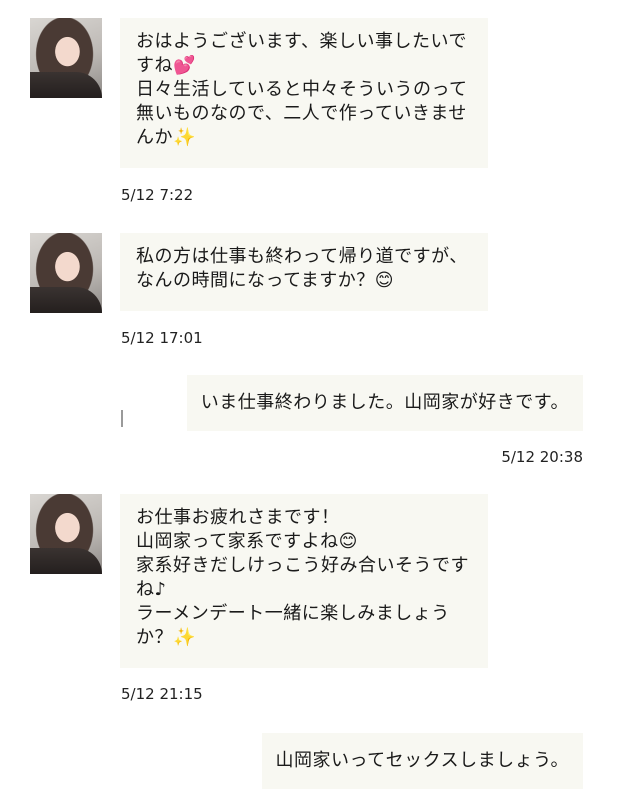  Describe the element at coordinates (157, 195) in the screenshot. I see `message-timestamp: 5/12 7:22` at that location.